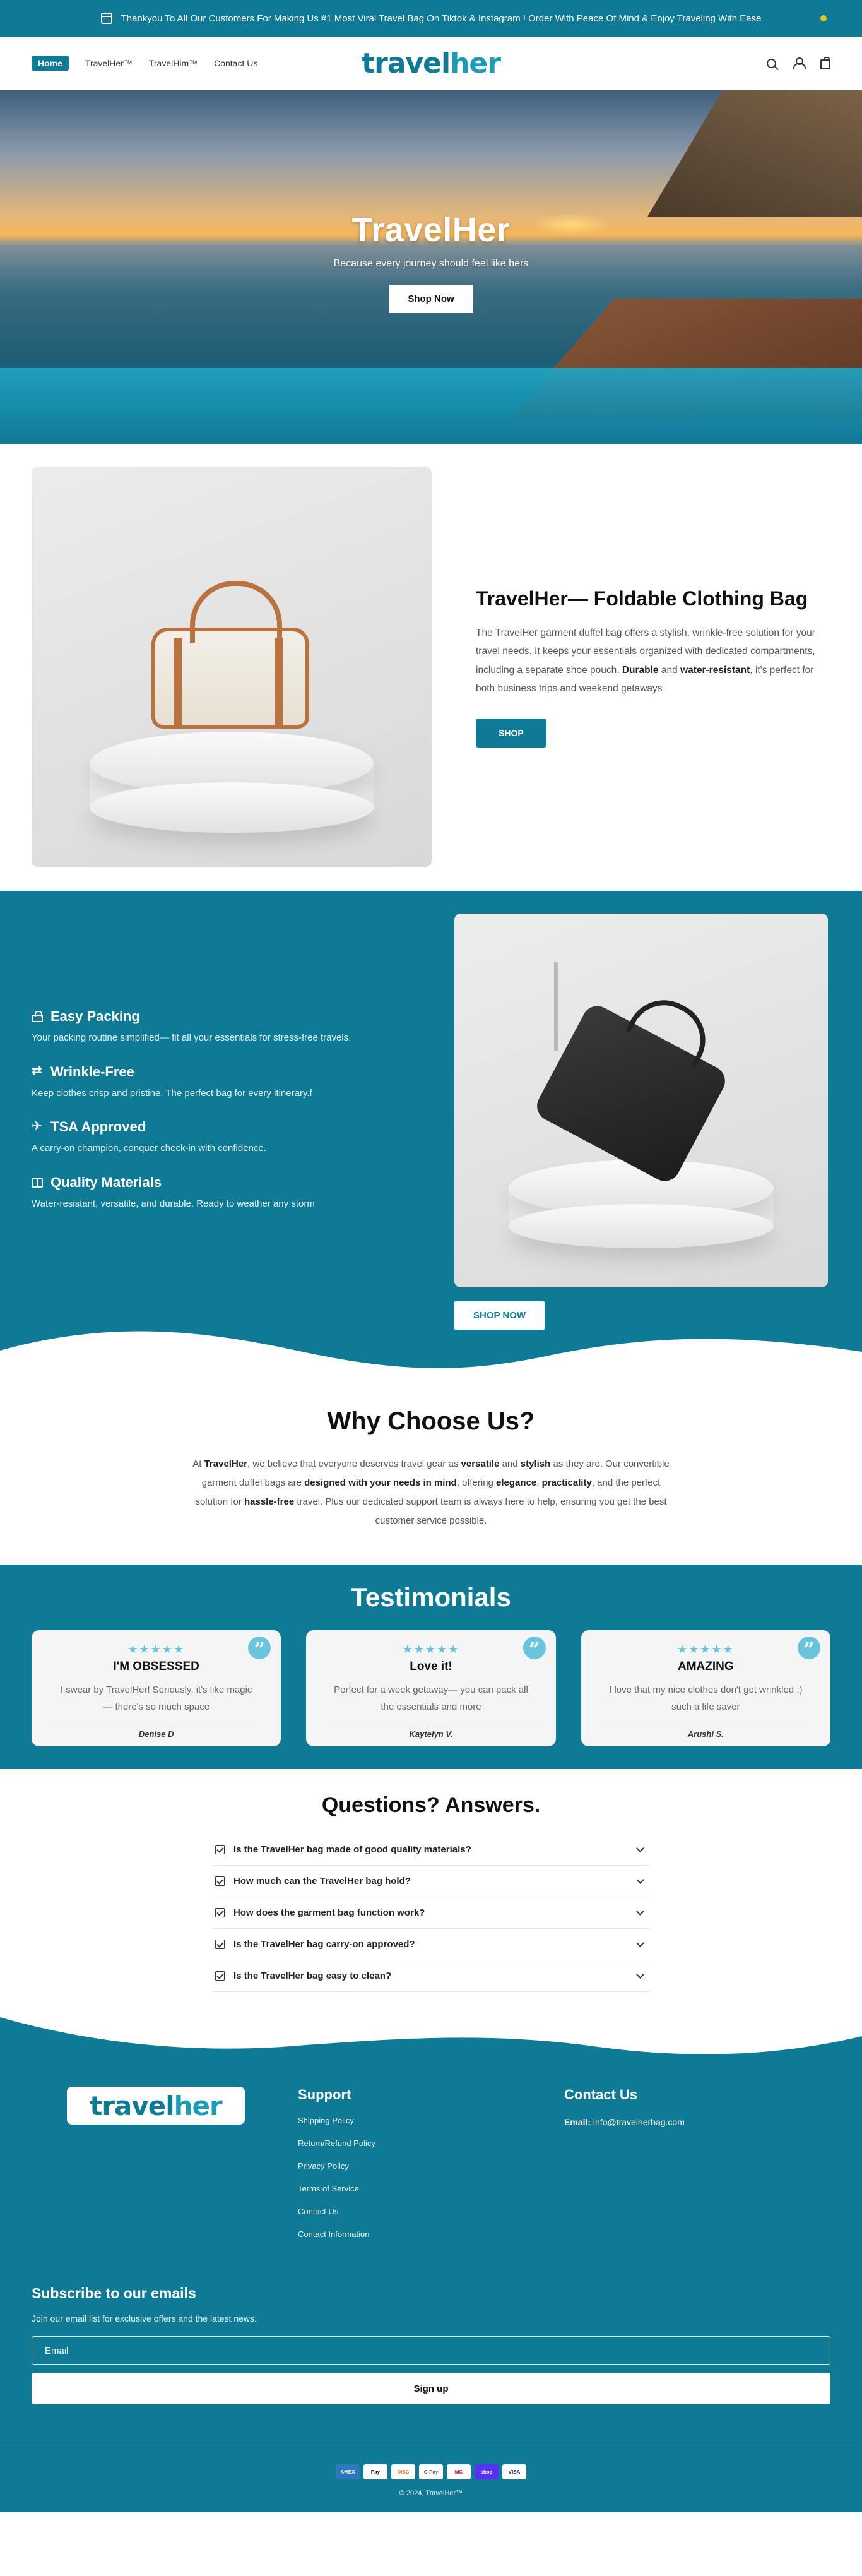 The image size is (862, 2576). I want to click on google-pay-icon: G Pay, so click(431, 2471).